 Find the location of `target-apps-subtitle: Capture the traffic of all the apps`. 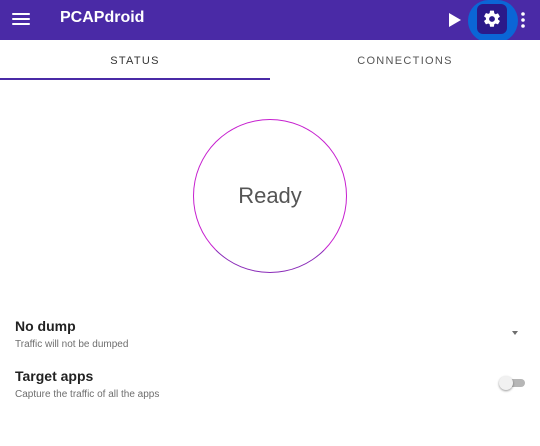

target-apps-subtitle: Capture the traffic of all the apps is located at coordinates (87, 394).